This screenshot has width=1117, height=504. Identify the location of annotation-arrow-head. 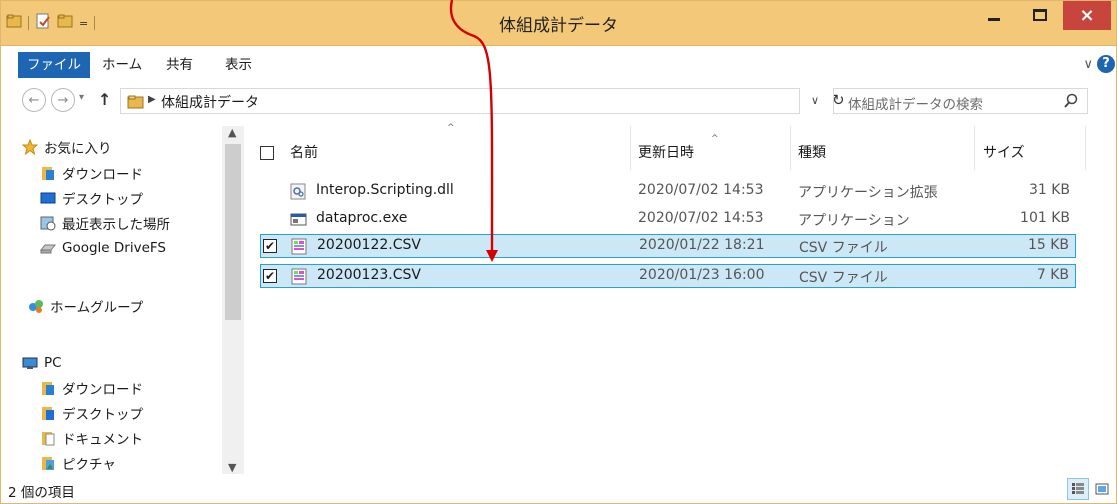
(492, 256).